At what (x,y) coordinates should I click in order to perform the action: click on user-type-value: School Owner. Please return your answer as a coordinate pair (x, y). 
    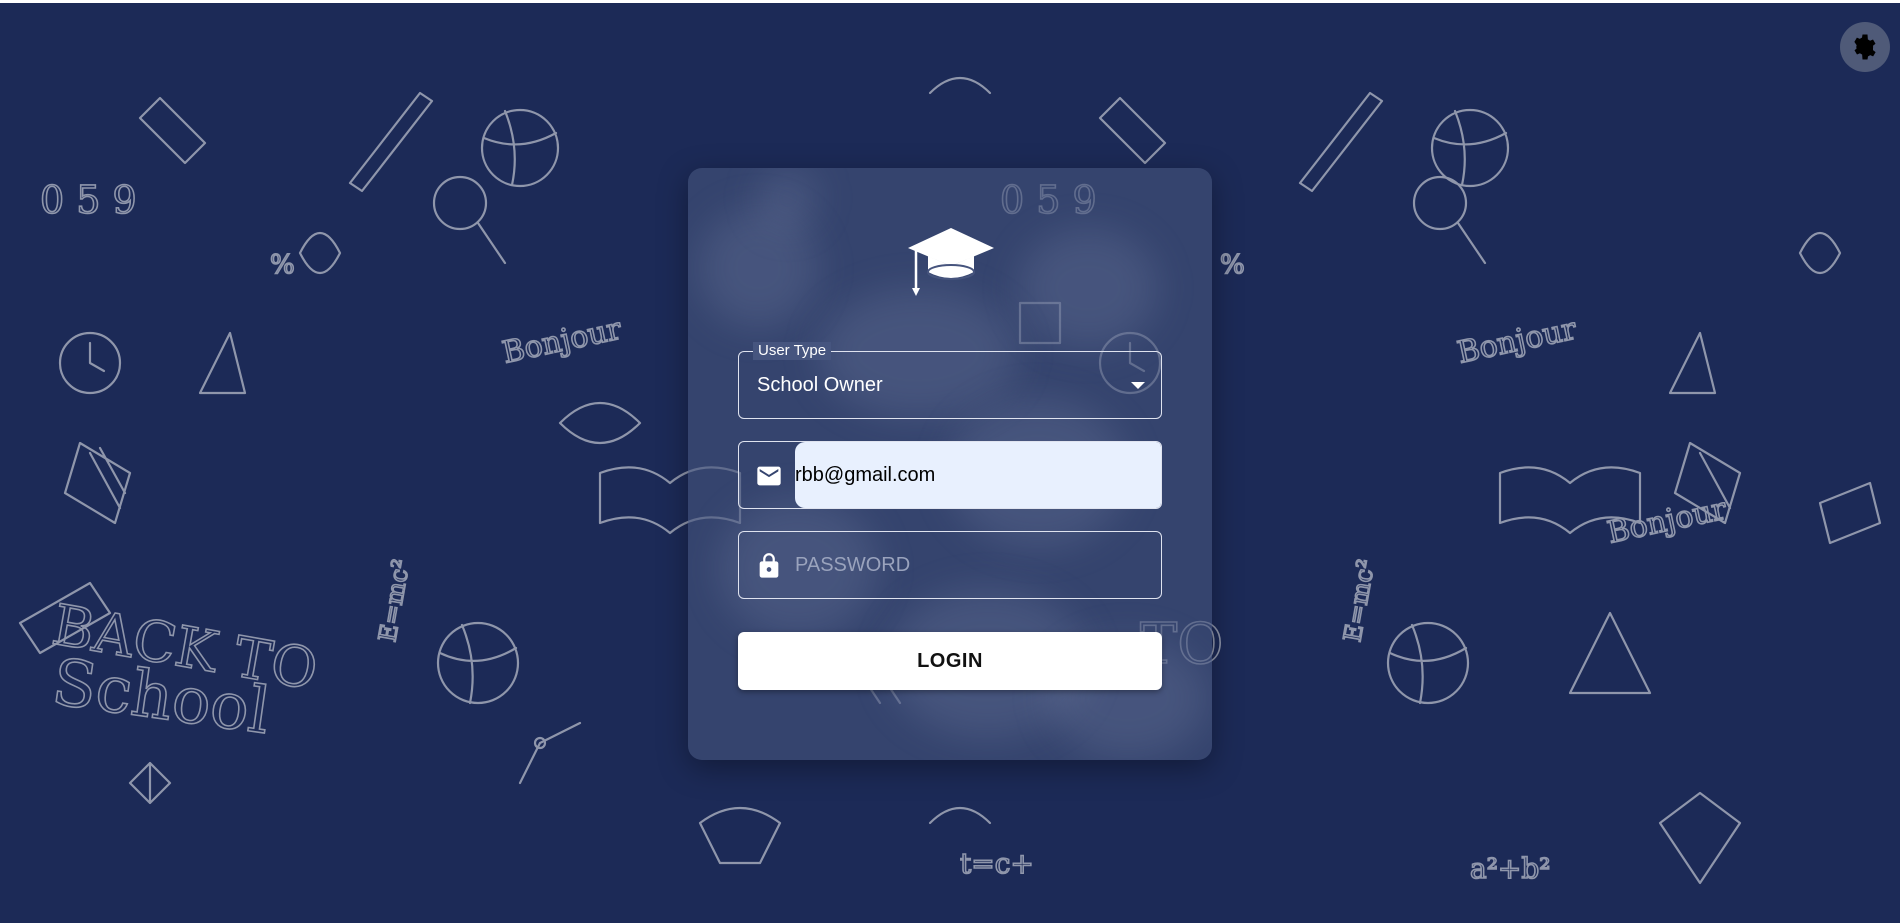
    Looking at the image, I should click on (820, 385).